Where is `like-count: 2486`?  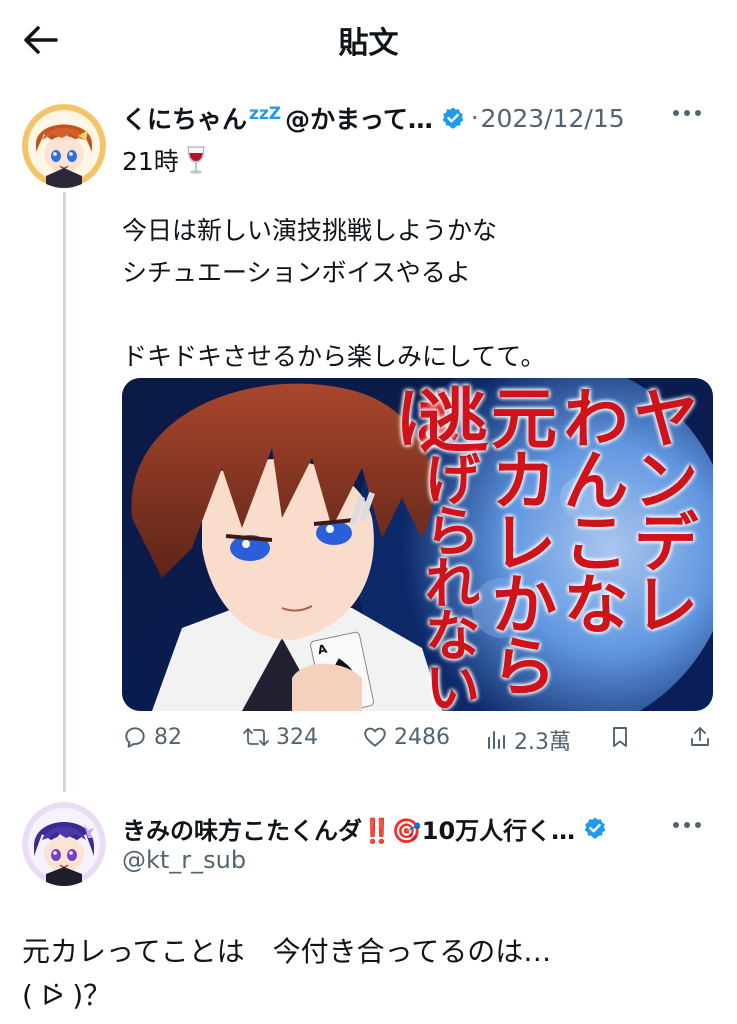 like-count: 2486 is located at coordinates (422, 737).